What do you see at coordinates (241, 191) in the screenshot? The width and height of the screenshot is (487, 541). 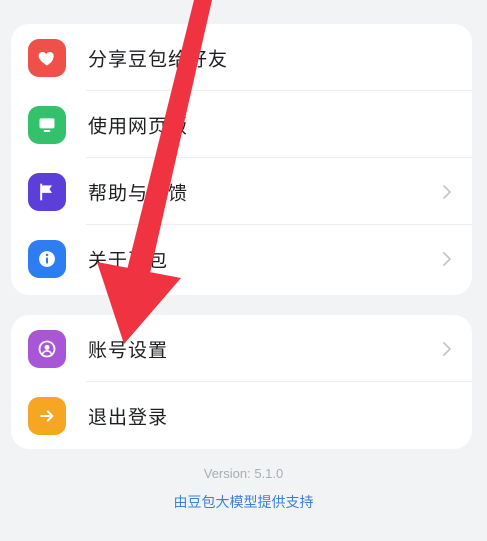 I see `menu-item-help-feedback: 帮助与反馈` at bounding box center [241, 191].